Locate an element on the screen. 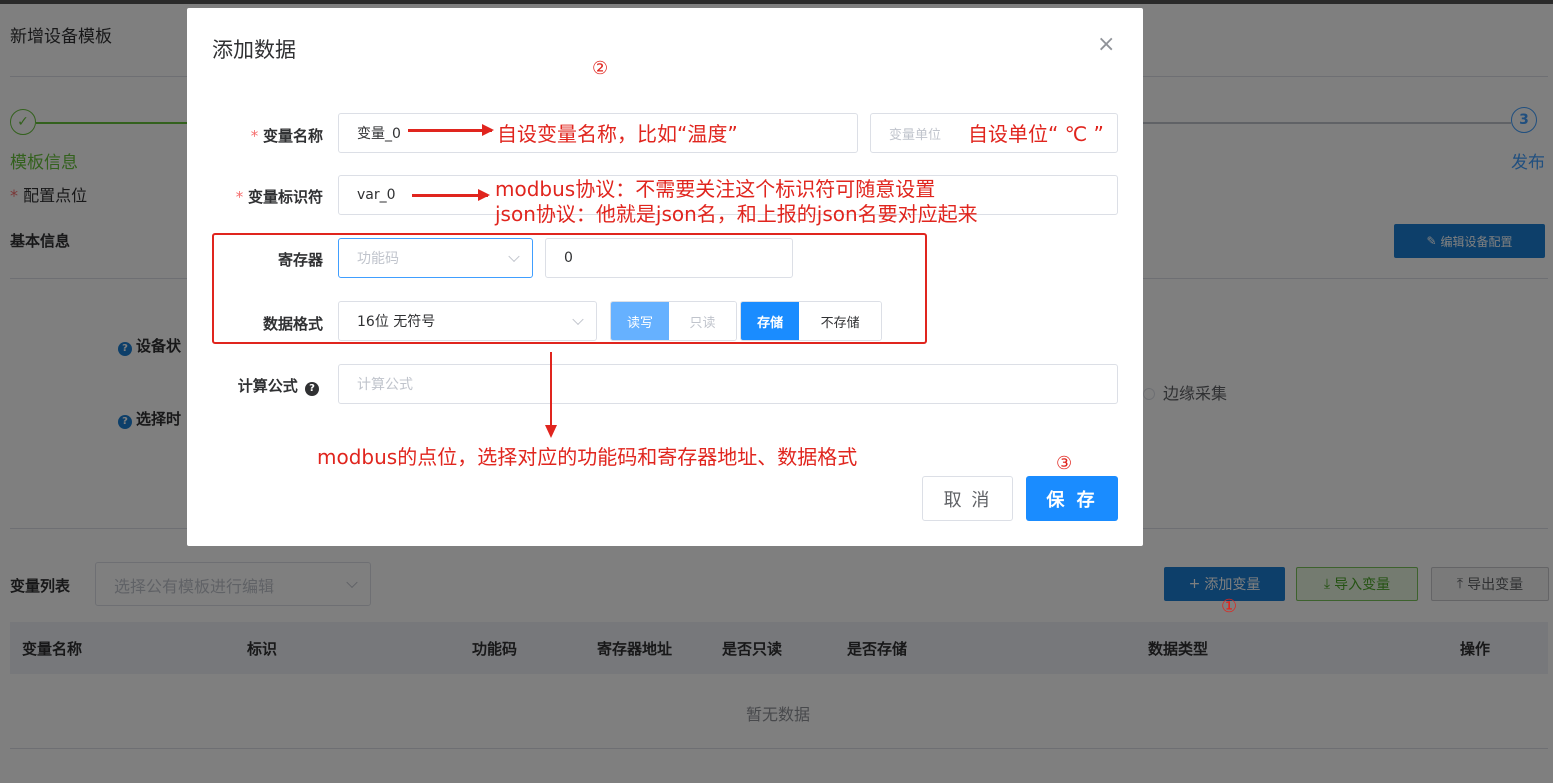  no-store-option: 不存储 is located at coordinates (840, 321).